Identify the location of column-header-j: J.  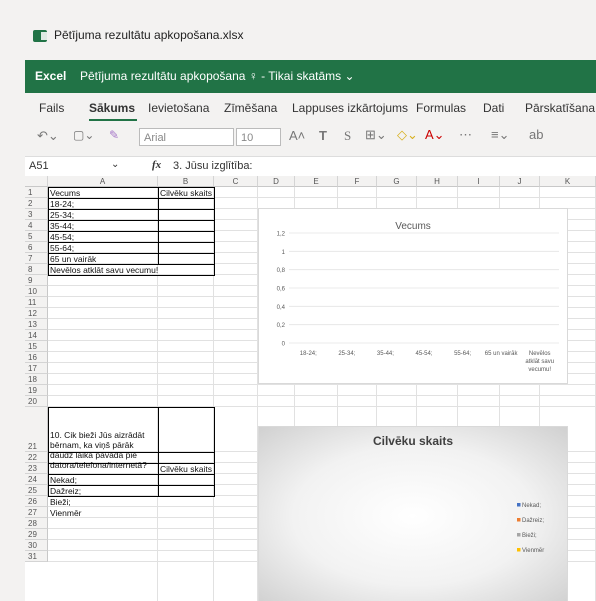
(520, 181).